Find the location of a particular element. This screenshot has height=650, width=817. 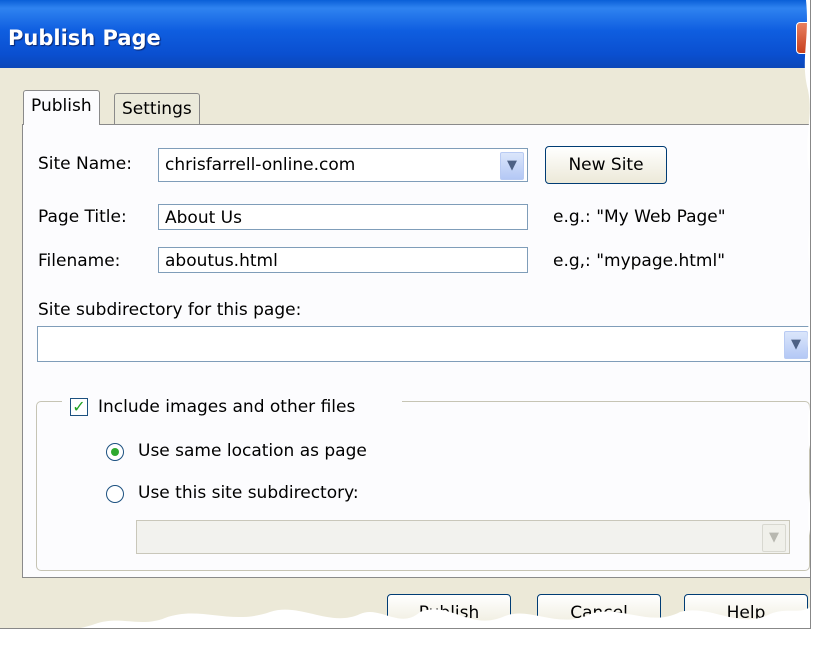

radio-site-subdirectory is located at coordinates (115, 494).